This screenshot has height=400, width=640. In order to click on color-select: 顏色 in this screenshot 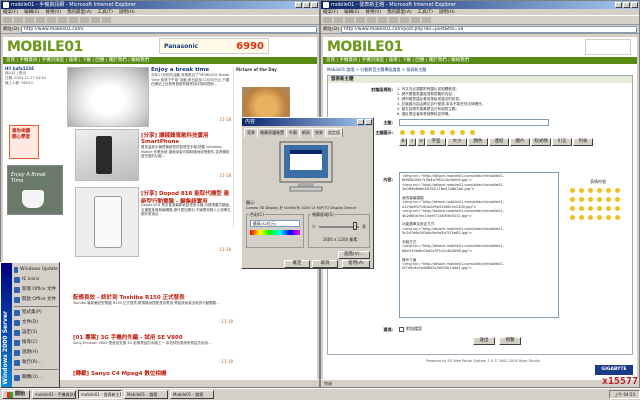, I will do `click(478, 142)`.